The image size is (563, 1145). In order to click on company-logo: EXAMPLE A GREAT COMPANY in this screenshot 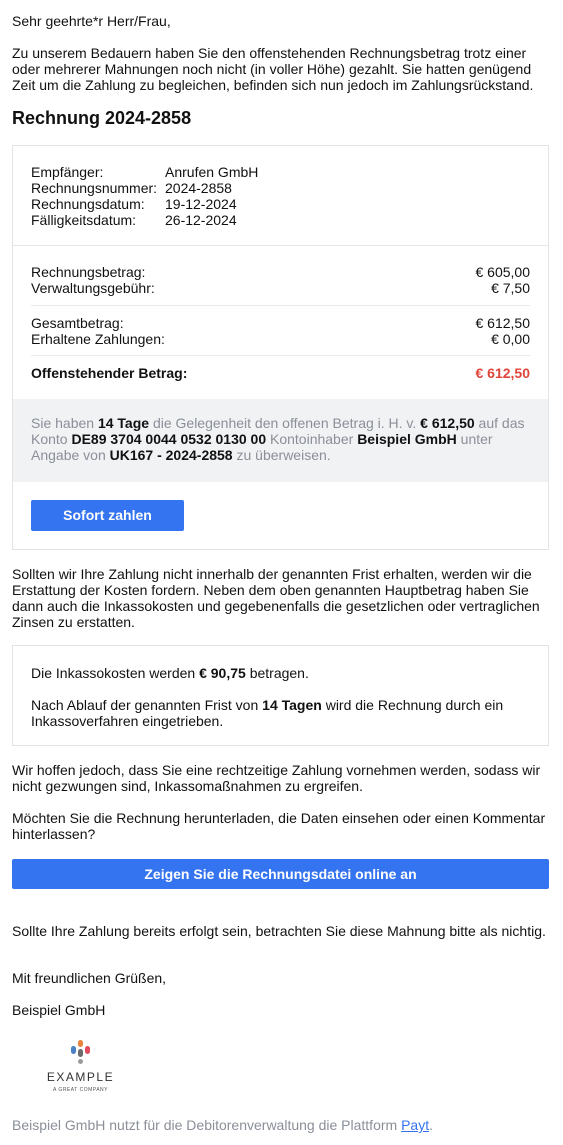, I will do `click(82, 1065)`.